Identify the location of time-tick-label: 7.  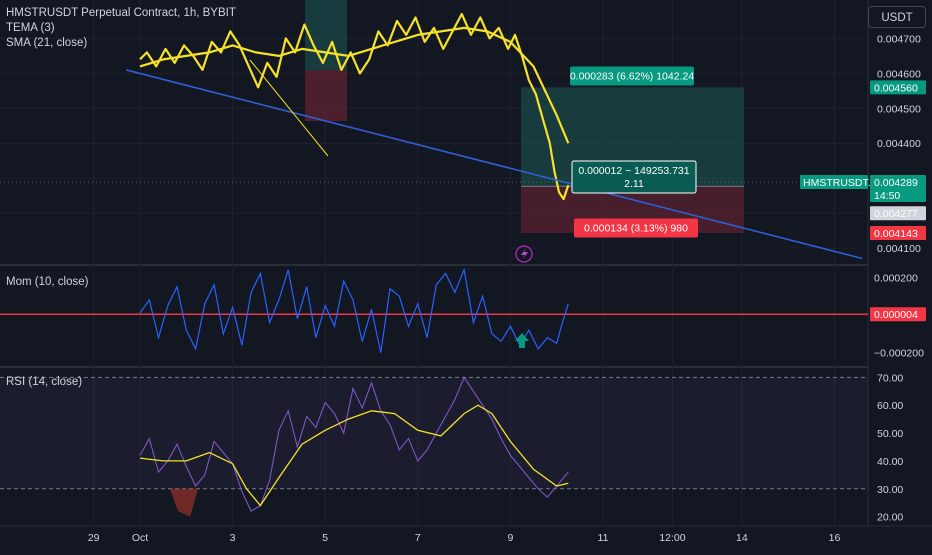
(418, 538).